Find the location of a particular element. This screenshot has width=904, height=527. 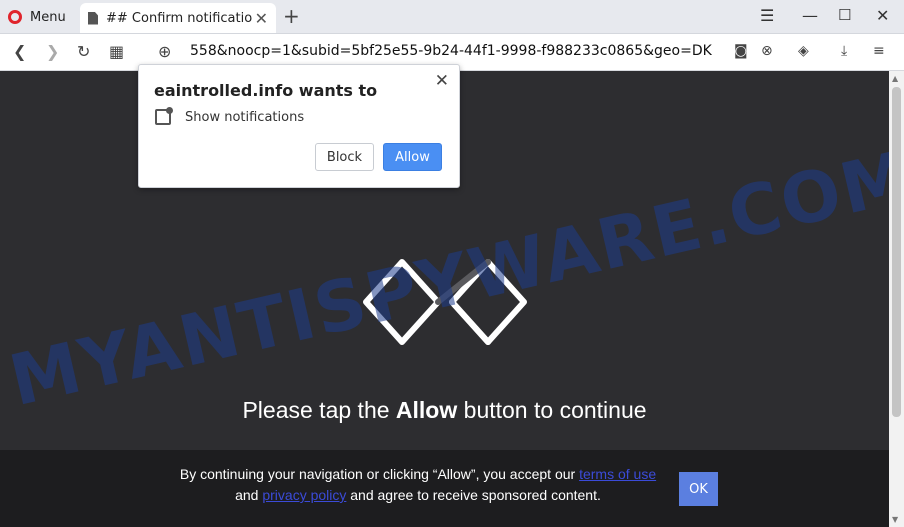

camera-icon: ◙ is located at coordinates (741, 51).